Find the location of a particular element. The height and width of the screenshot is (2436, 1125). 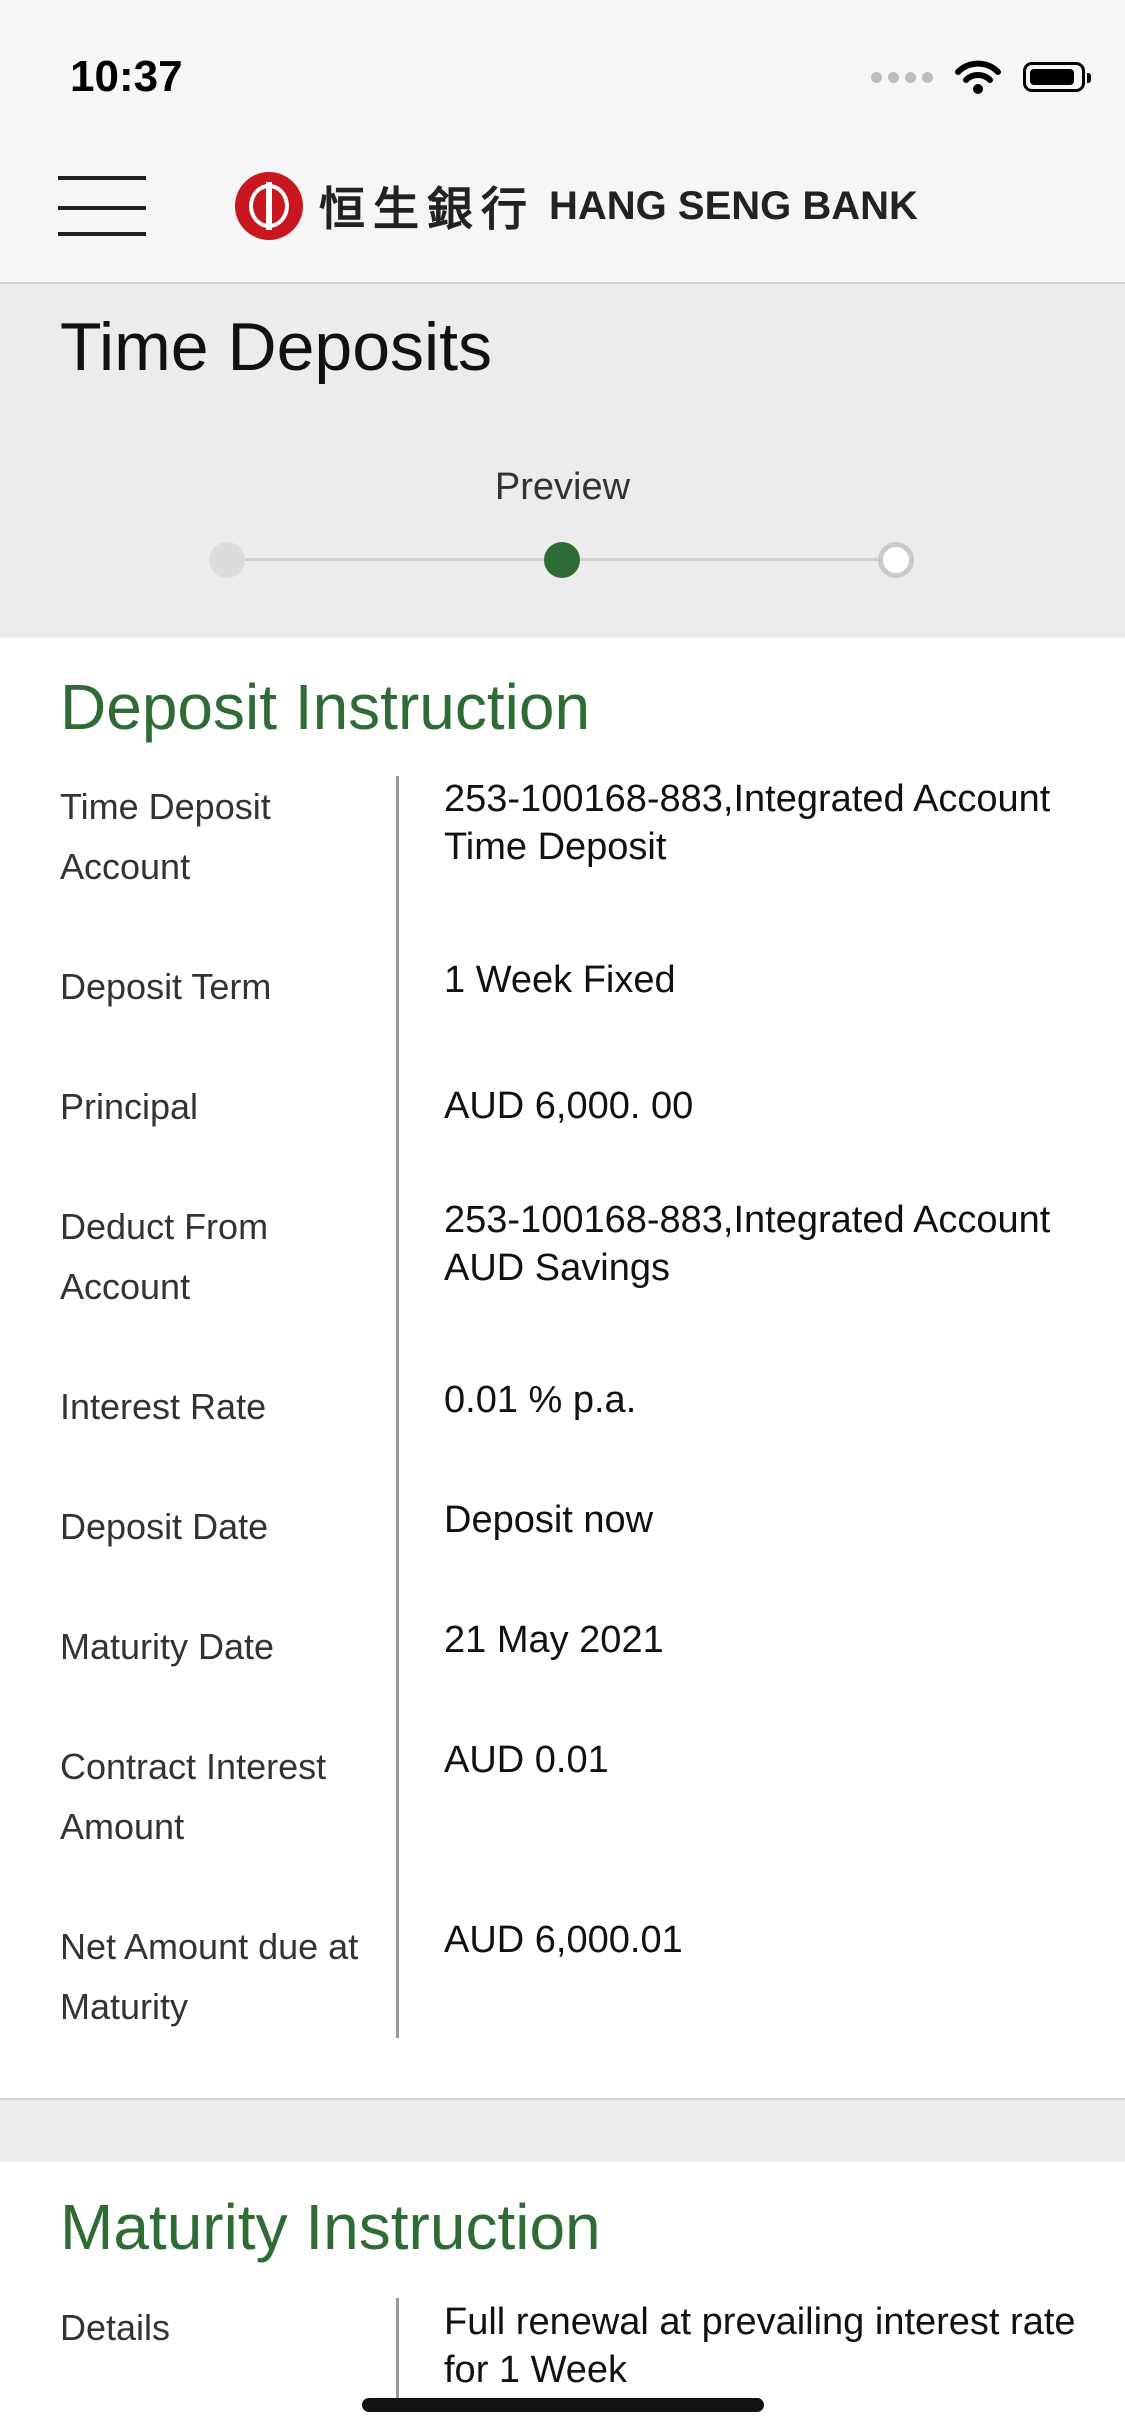

deposit-term-label: Deposit Term is located at coordinates (166, 986).